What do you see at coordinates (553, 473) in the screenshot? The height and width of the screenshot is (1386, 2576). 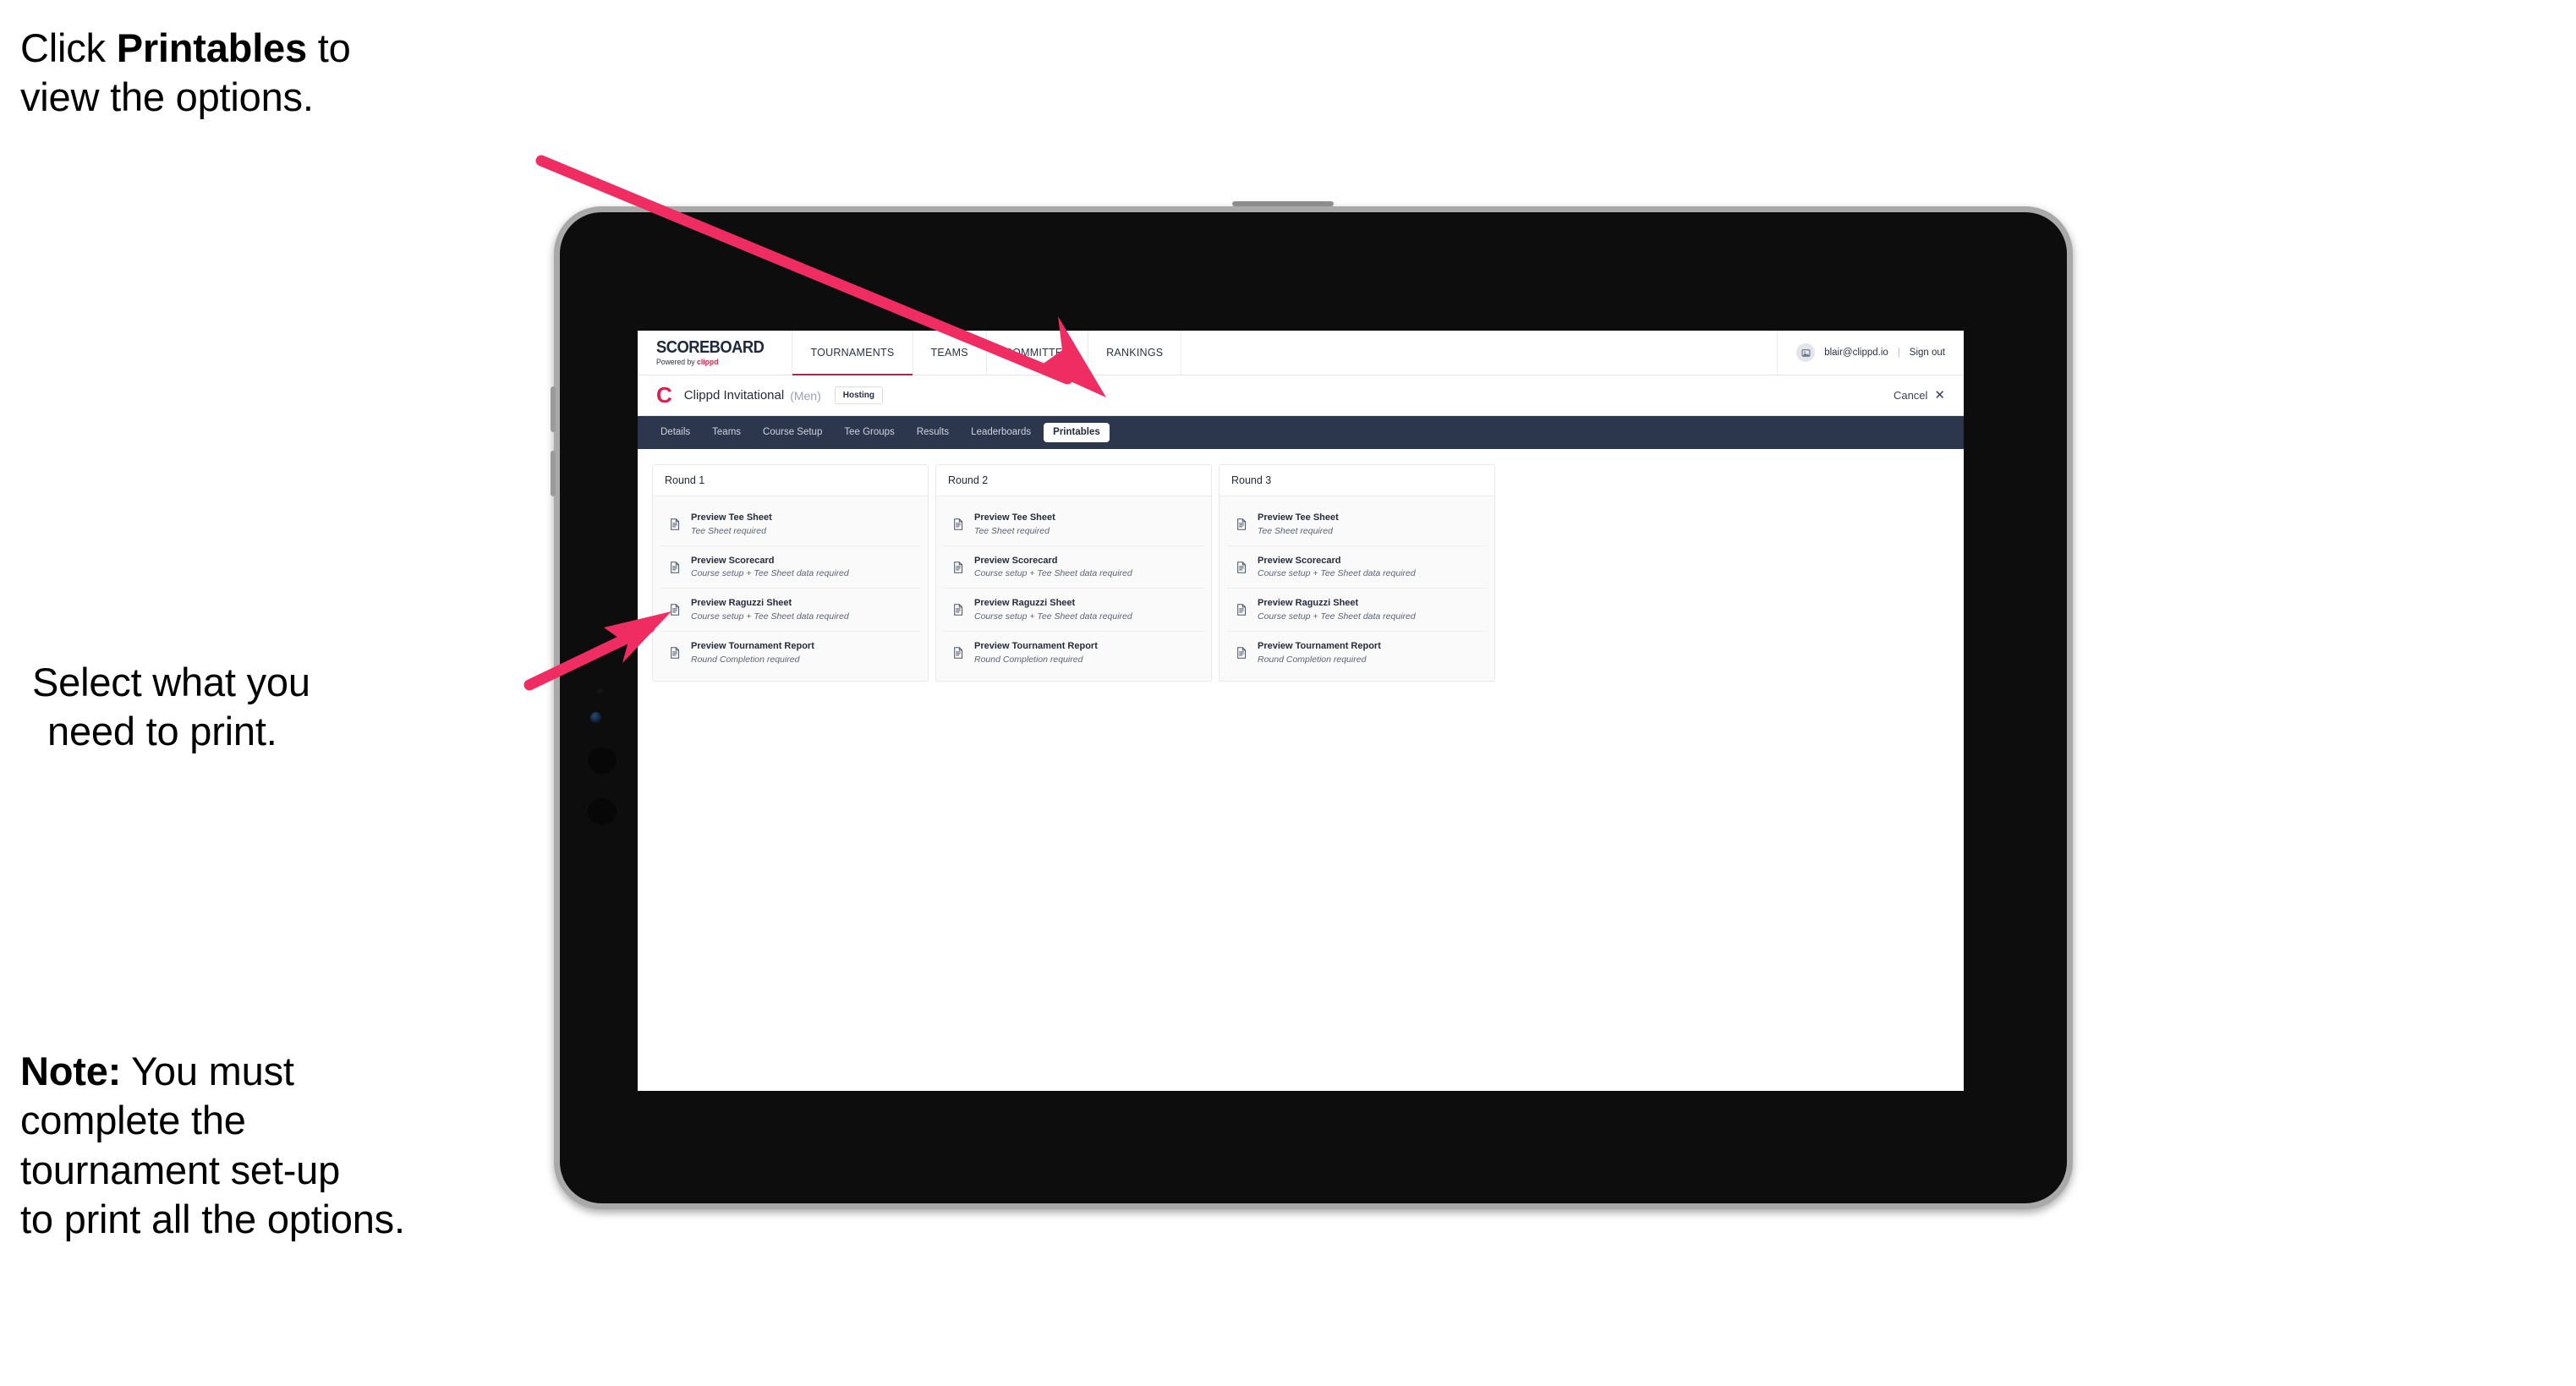 I see `volume-down-button` at bounding box center [553, 473].